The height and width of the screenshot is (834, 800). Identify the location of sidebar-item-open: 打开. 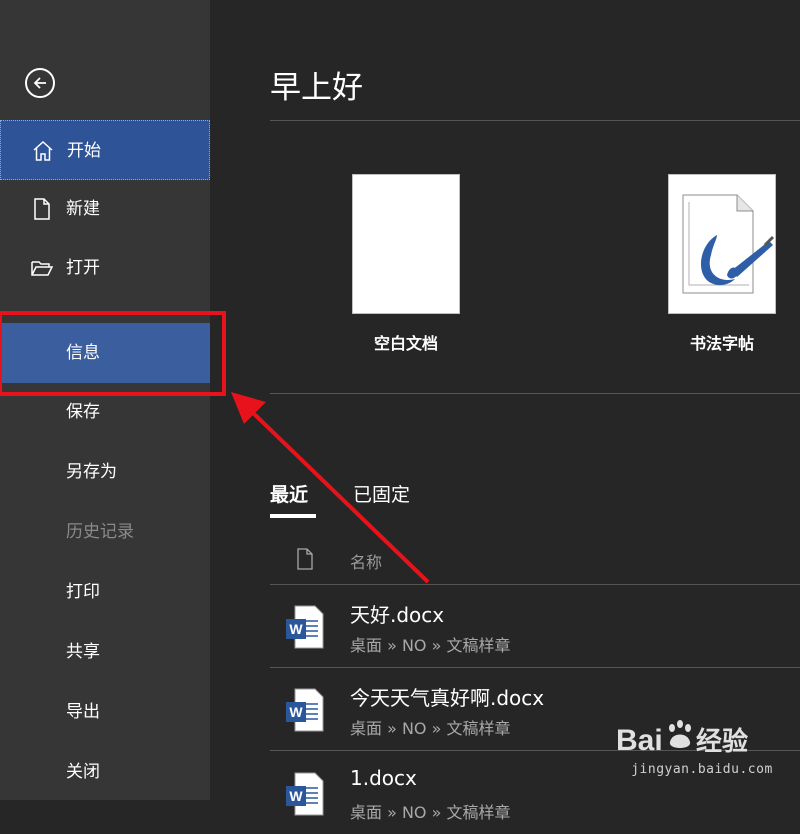
(105, 268).